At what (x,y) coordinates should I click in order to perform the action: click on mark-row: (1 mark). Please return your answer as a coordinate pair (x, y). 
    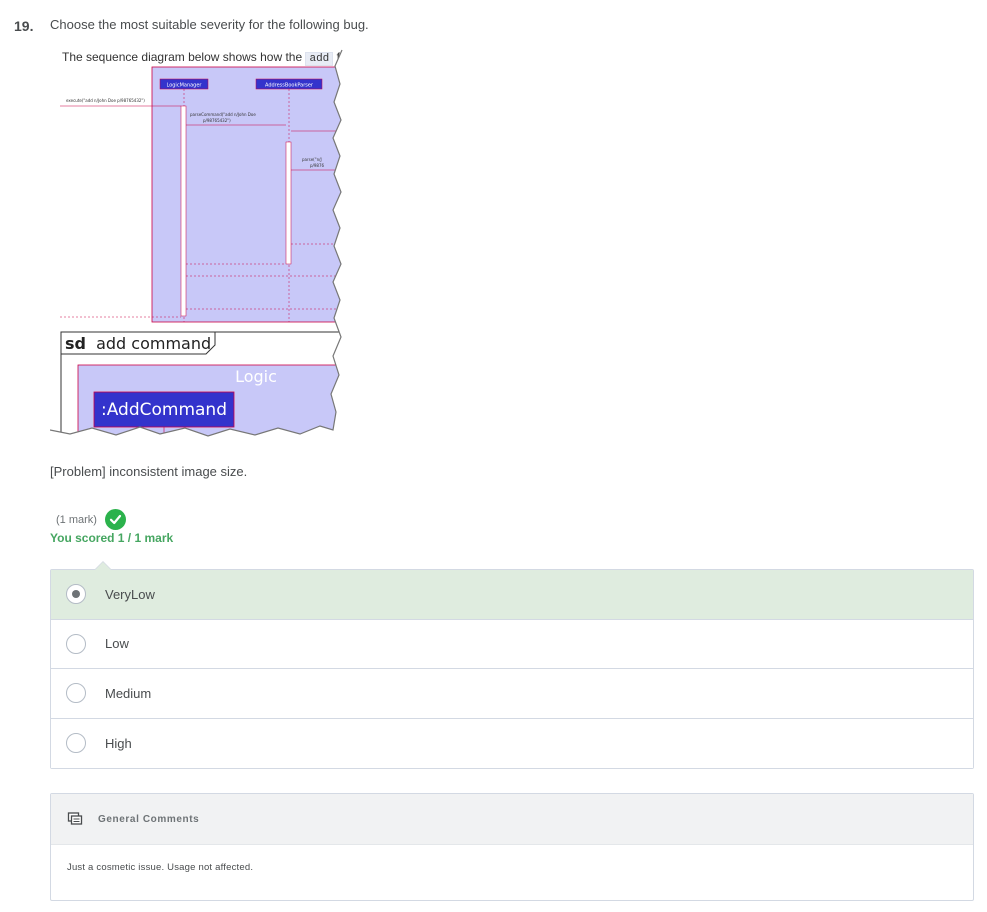
    Looking at the image, I should click on (91, 519).